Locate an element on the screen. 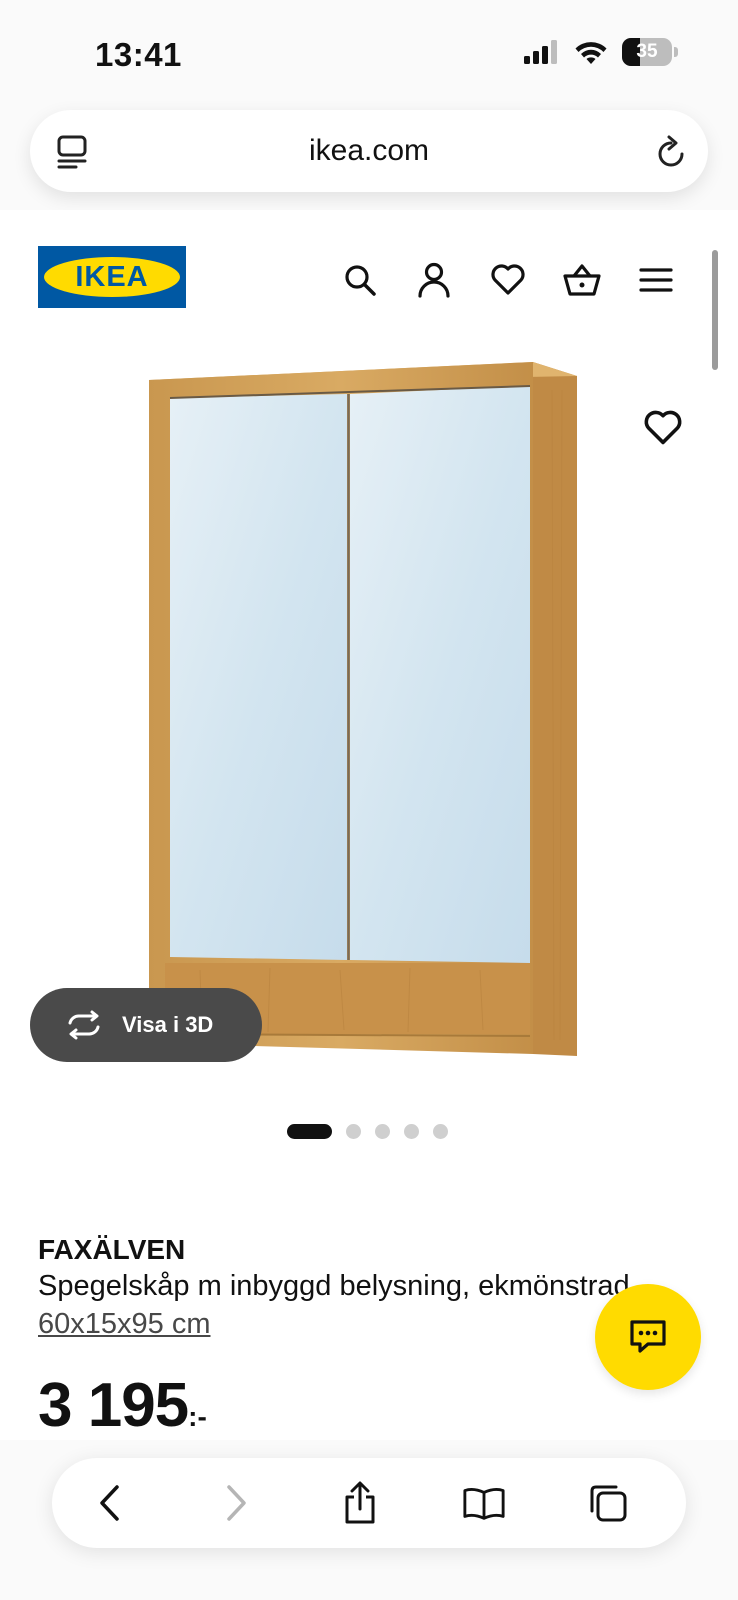  ikea-logo-text: IKEA is located at coordinates (112, 277).